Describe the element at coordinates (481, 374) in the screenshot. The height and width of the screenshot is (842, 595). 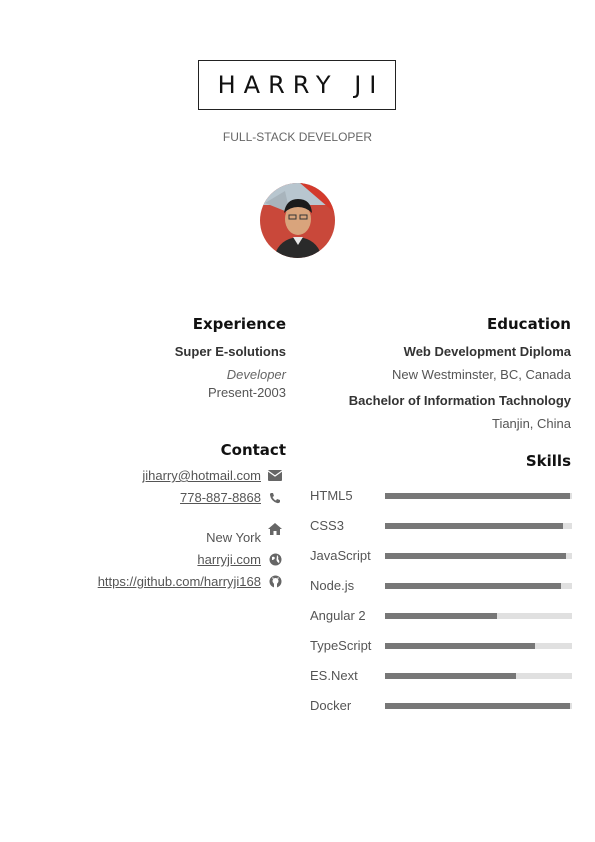
I see `education-place-1: New Westminster, BC, Canada` at that location.